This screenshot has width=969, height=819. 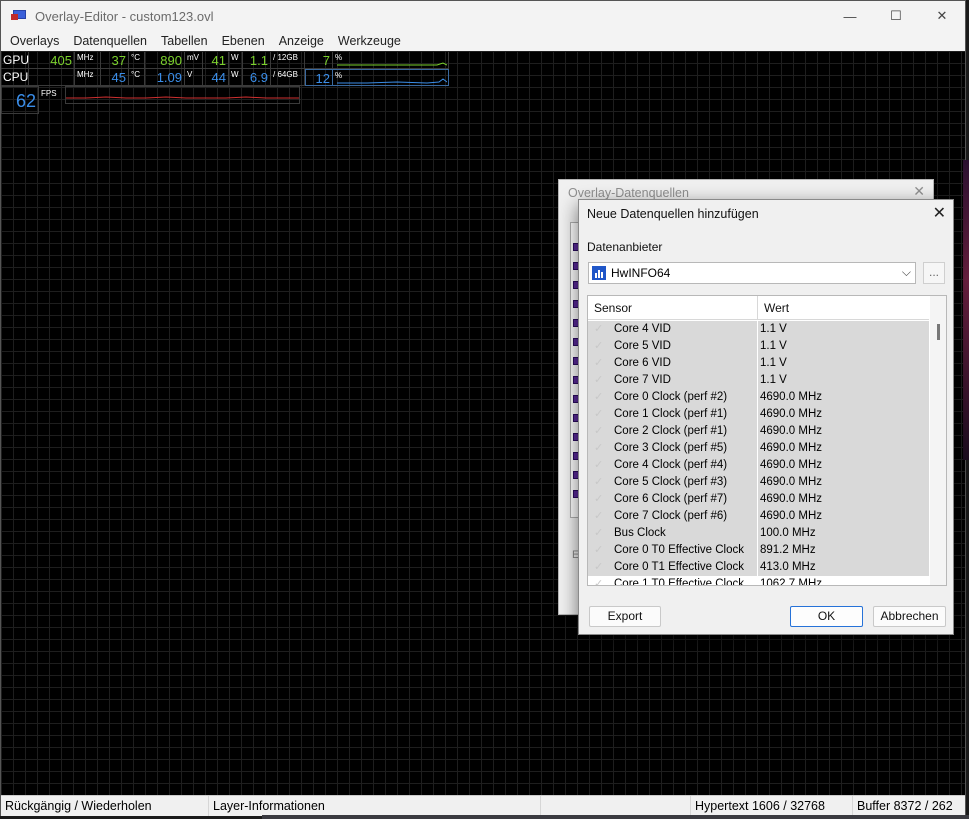 I want to click on status-layer-info: Layer-Informationen, so click(x=375, y=806).